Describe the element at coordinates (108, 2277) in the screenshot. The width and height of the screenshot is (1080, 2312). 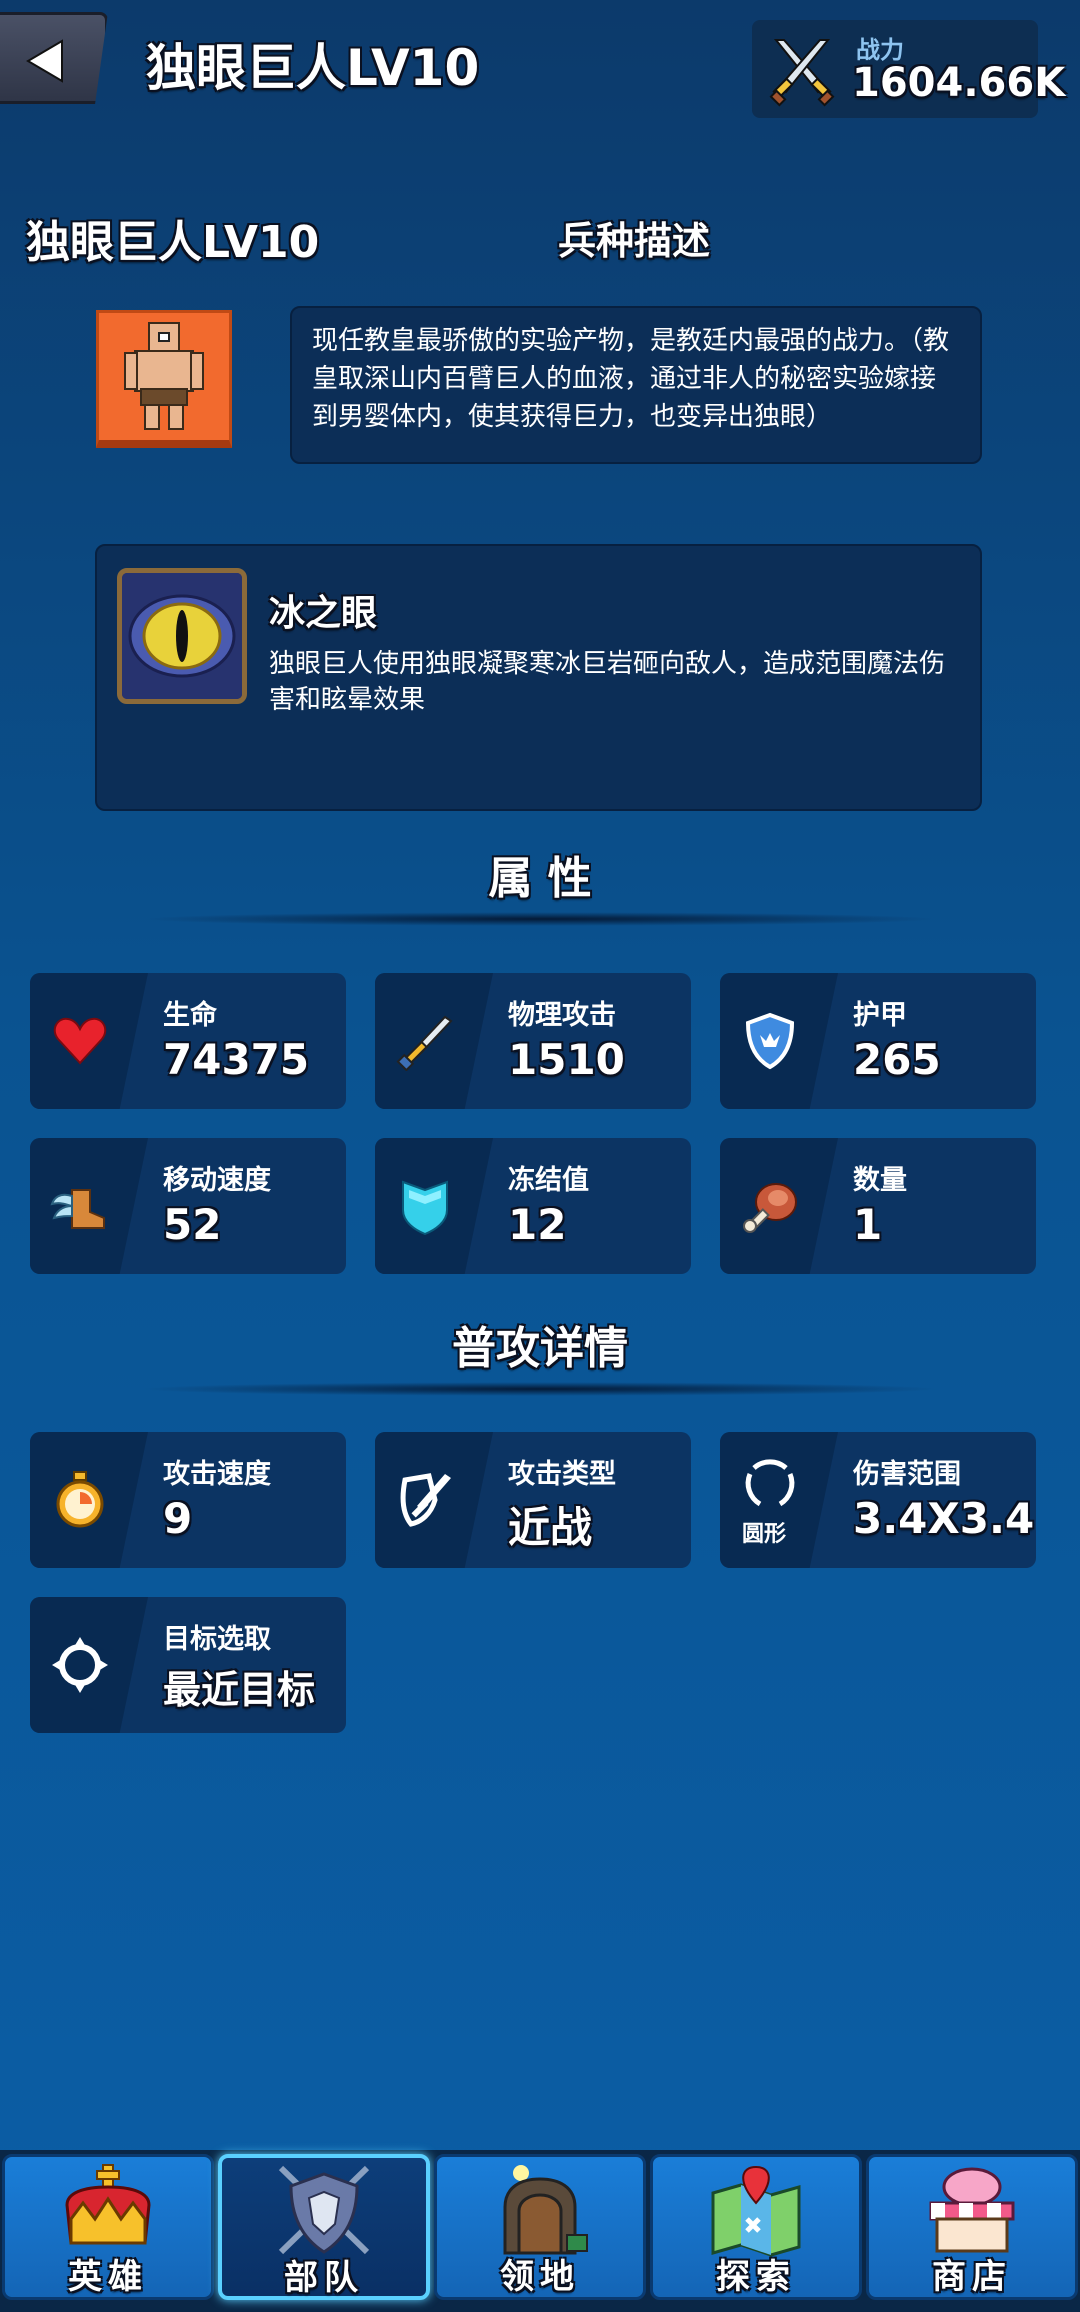
I see `nav-tab-label: 英雄` at that location.